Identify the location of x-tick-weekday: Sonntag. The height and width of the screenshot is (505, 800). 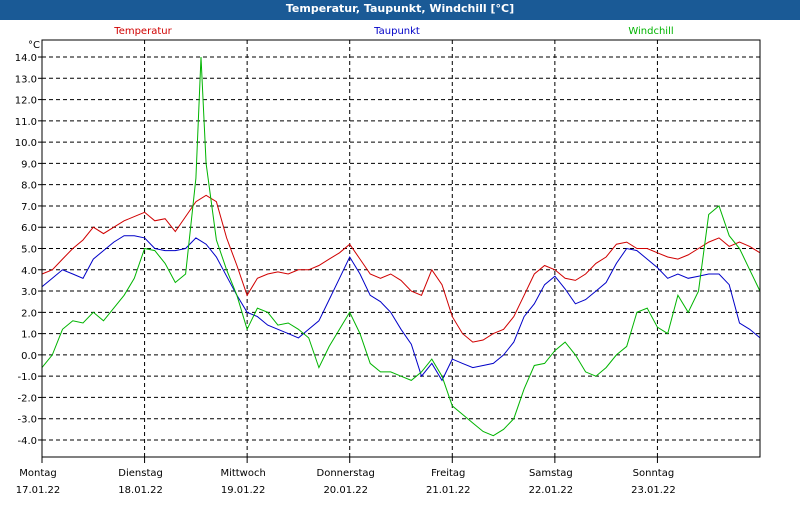
(654, 473).